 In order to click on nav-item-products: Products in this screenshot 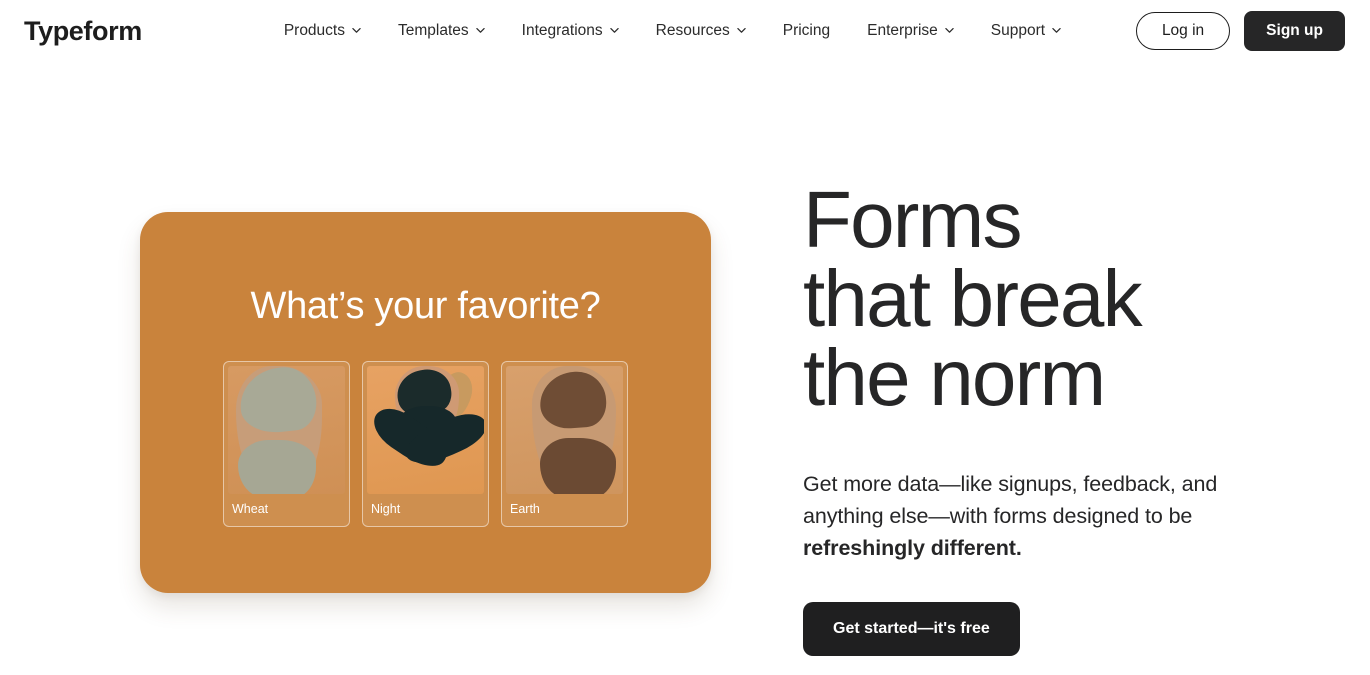, I will do `click(322, 31)`.